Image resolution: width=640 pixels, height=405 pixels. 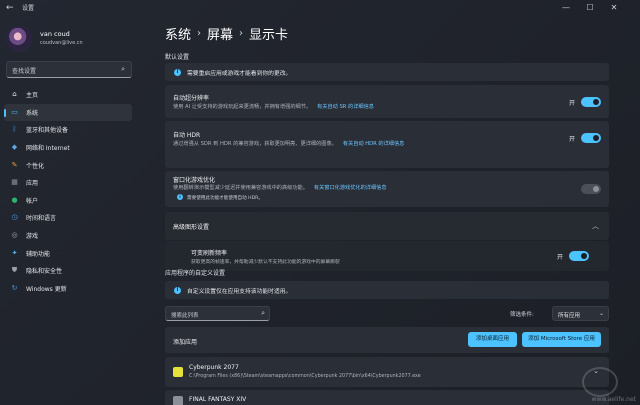 What do you see at coordinates (14, 199) in the screenshot?
I see `accounts-icon: ●` at bounding box center [14, 199].